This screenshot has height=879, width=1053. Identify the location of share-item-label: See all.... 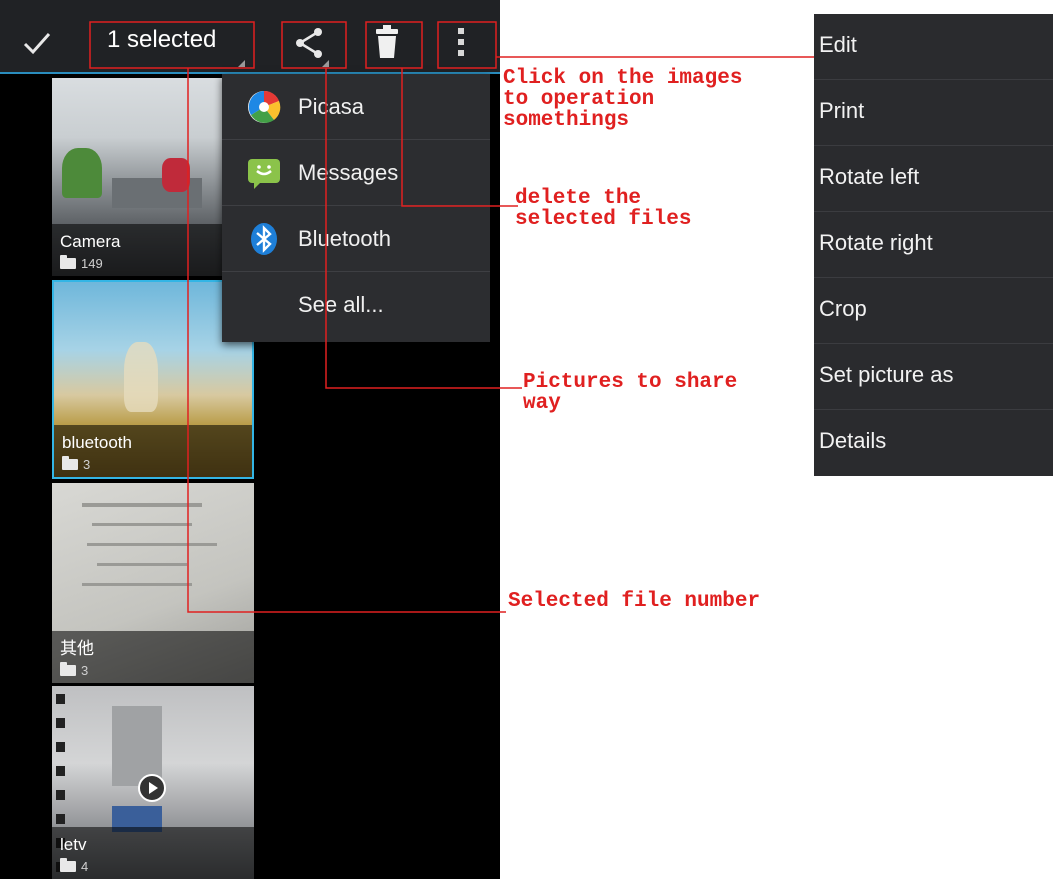
(341, 304).